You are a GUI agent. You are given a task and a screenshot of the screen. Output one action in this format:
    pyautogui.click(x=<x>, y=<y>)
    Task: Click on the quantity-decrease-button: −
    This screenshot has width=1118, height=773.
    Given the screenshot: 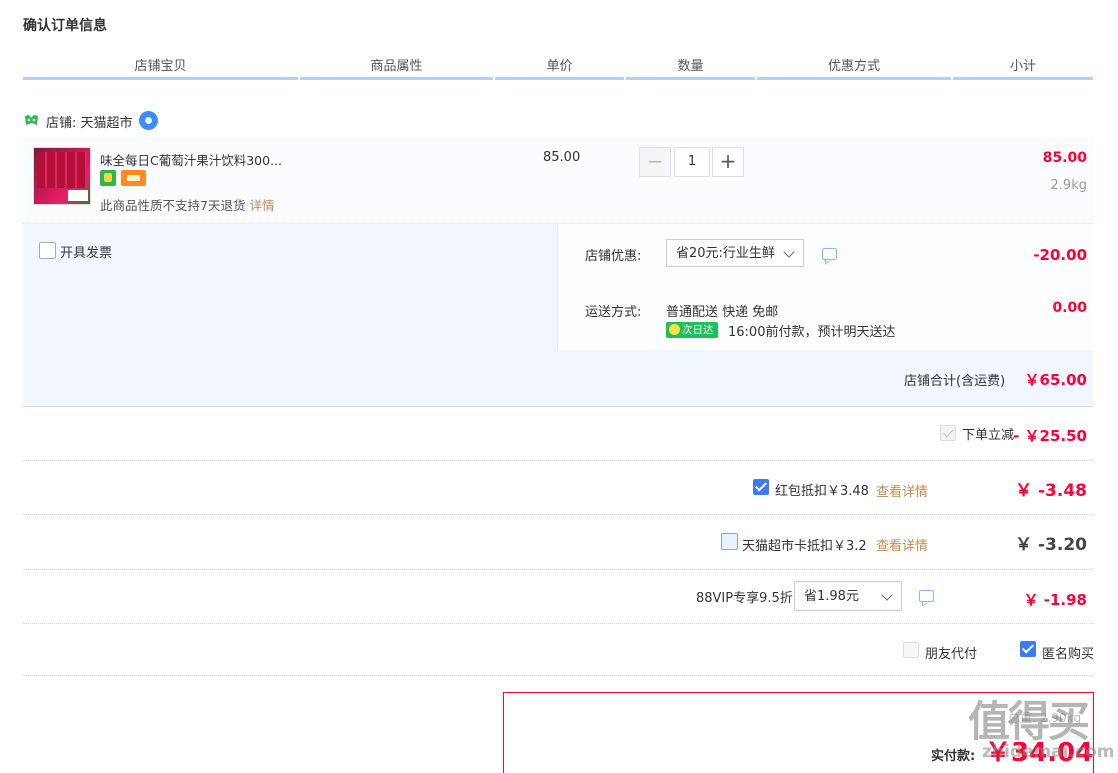 What is the action you would take?
    pyautogui.click(x=655, y=162)
    